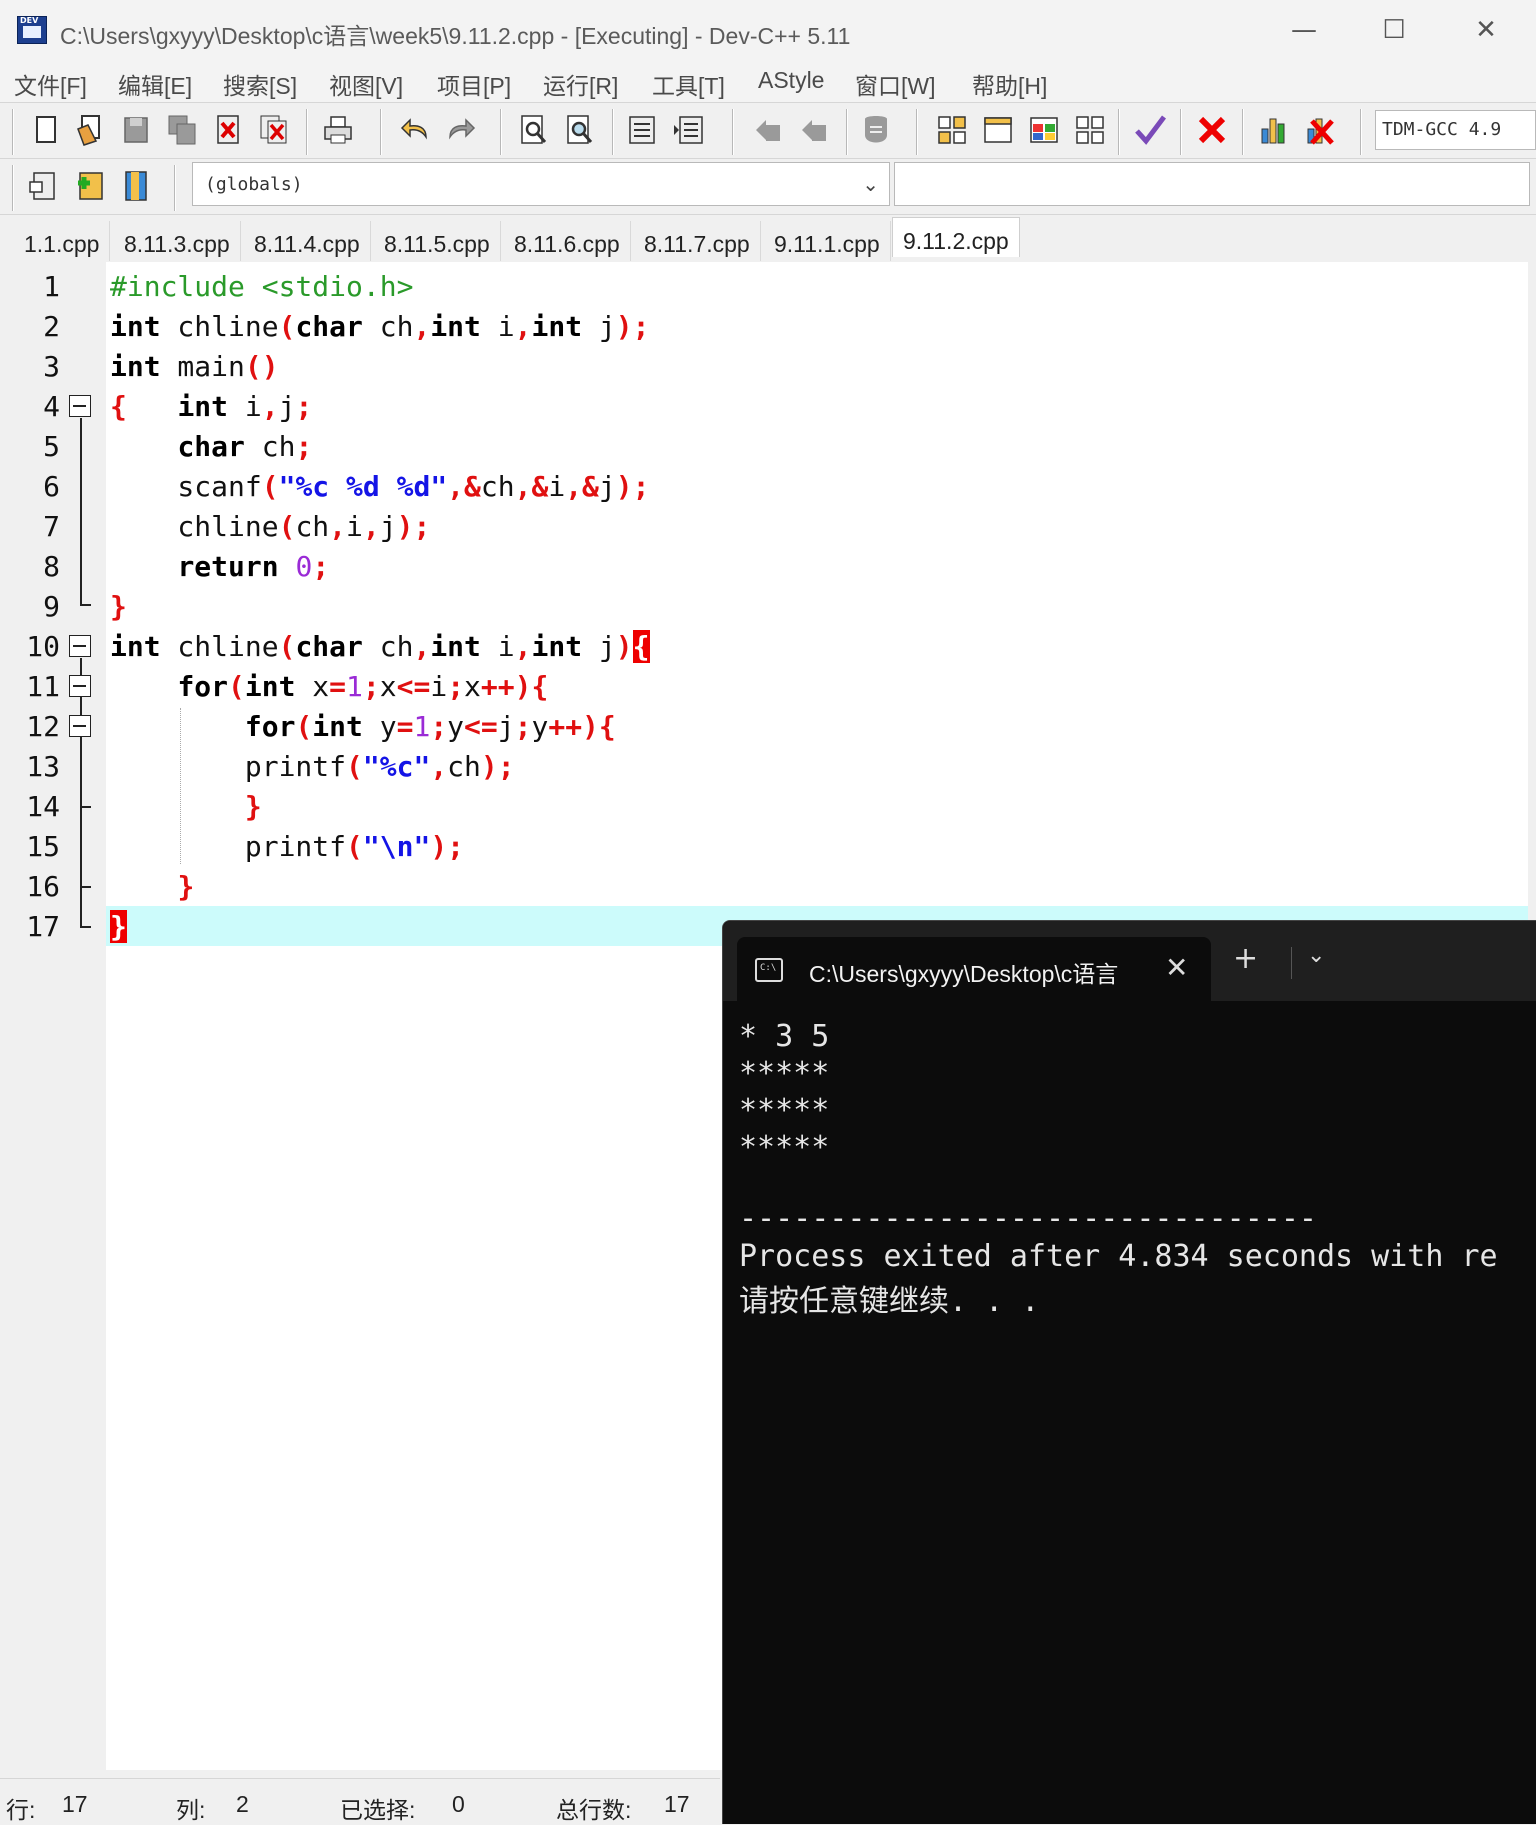 The width and height of the screenshot is (1536, 1825). Describe the element at coordinates (541, 184) in the screenshot. I see `scope-combo: (globals) ⌄` at that location.